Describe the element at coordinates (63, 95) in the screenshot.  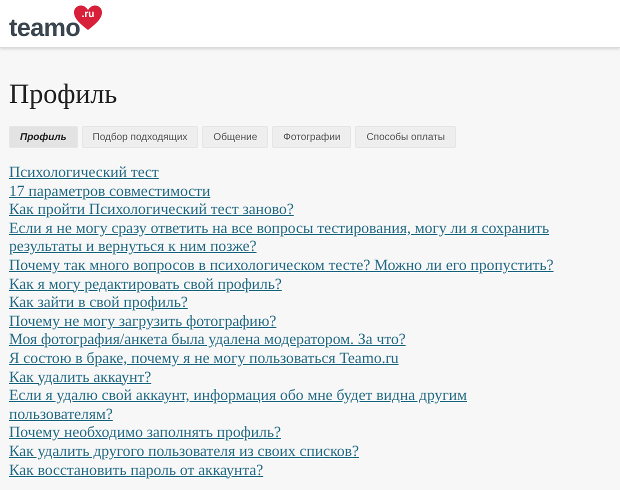
I see `page-title: Профиль` at that location.